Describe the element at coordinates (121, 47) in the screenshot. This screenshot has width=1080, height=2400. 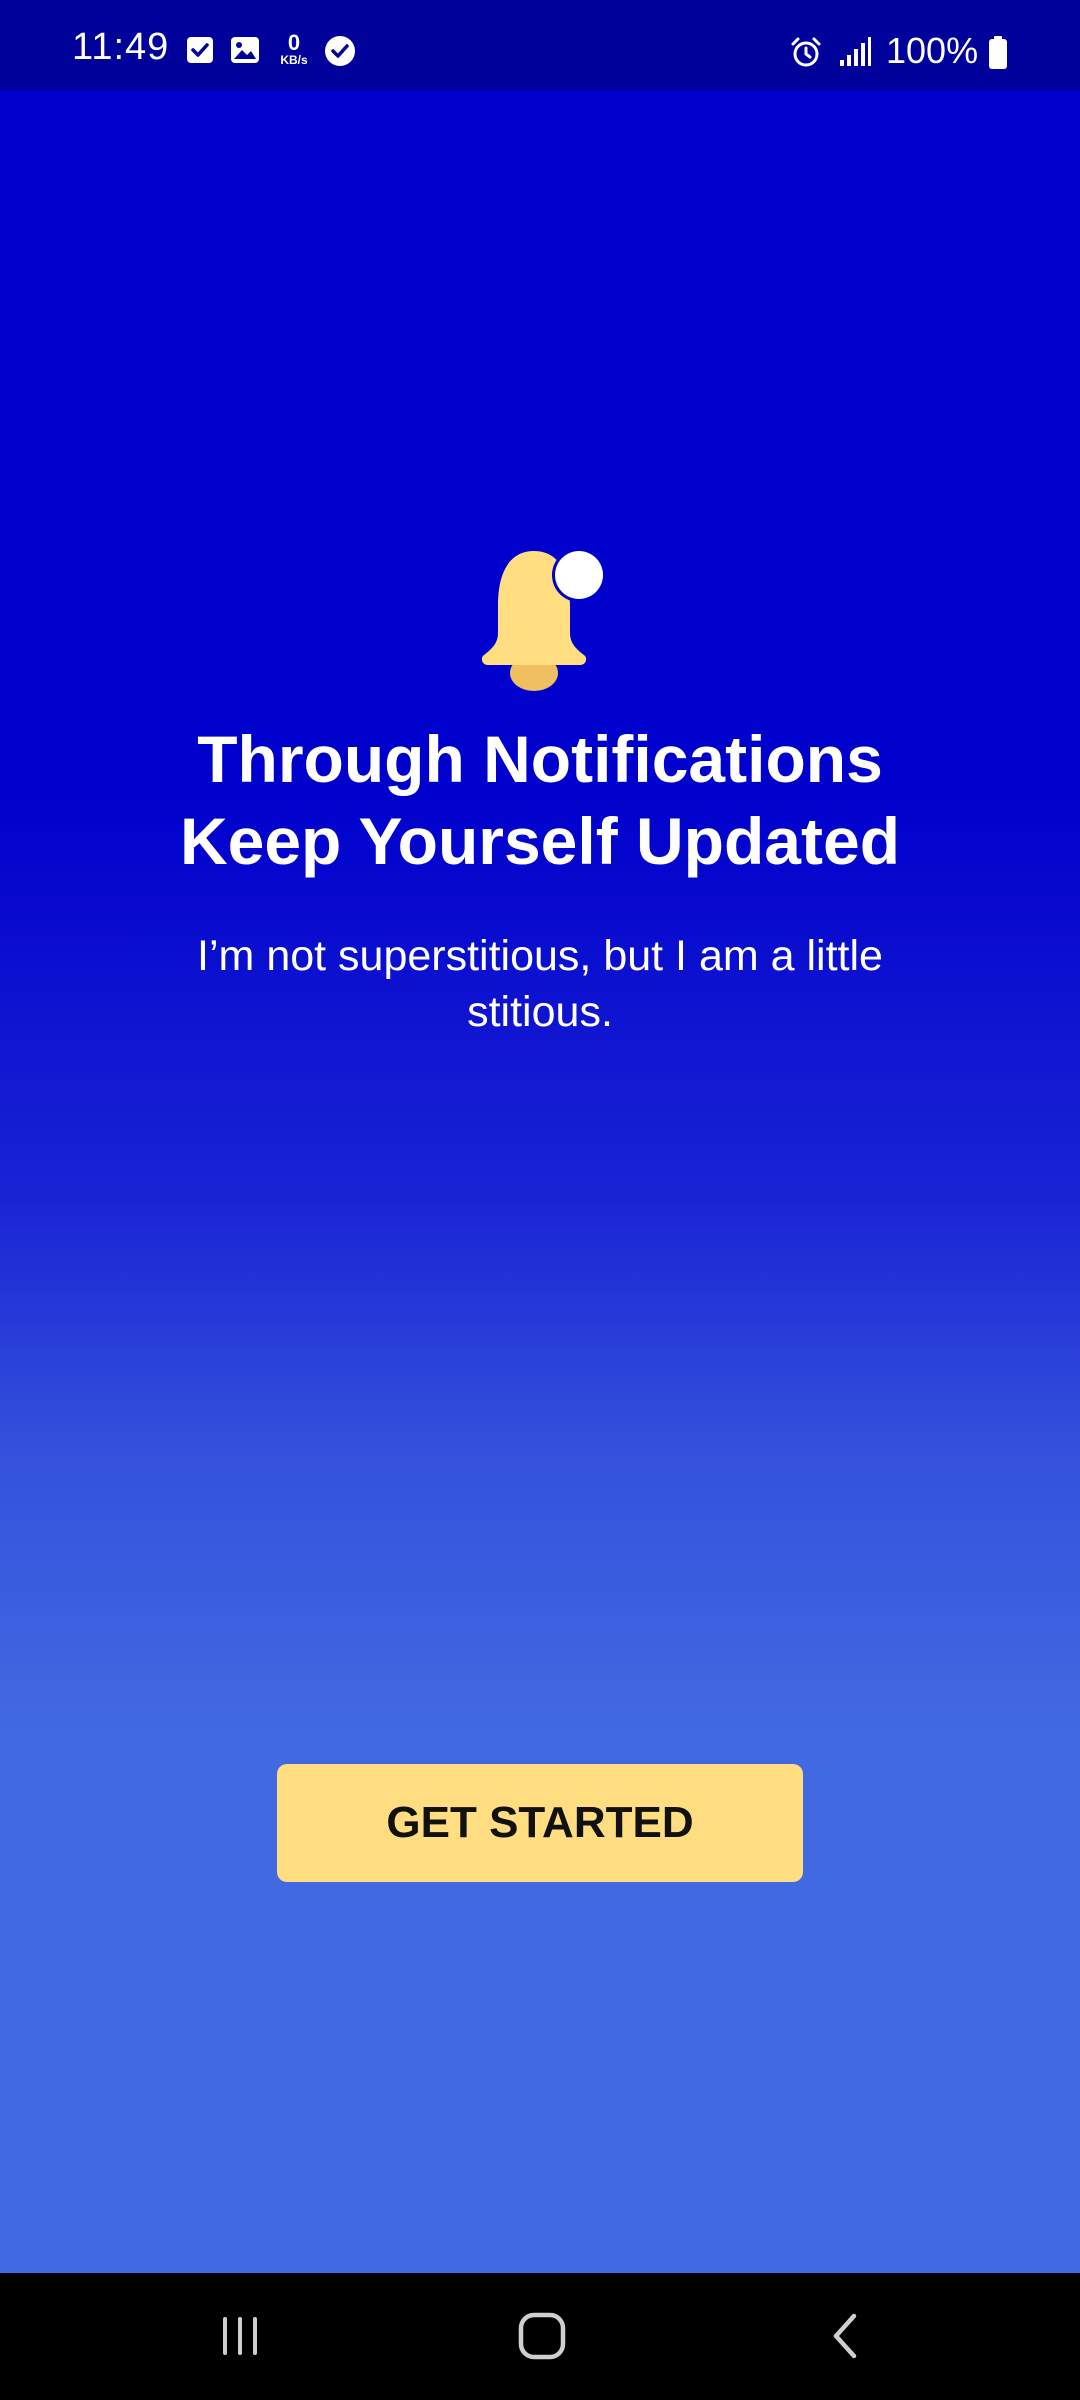
I see `status-time: 11:49` at that location.